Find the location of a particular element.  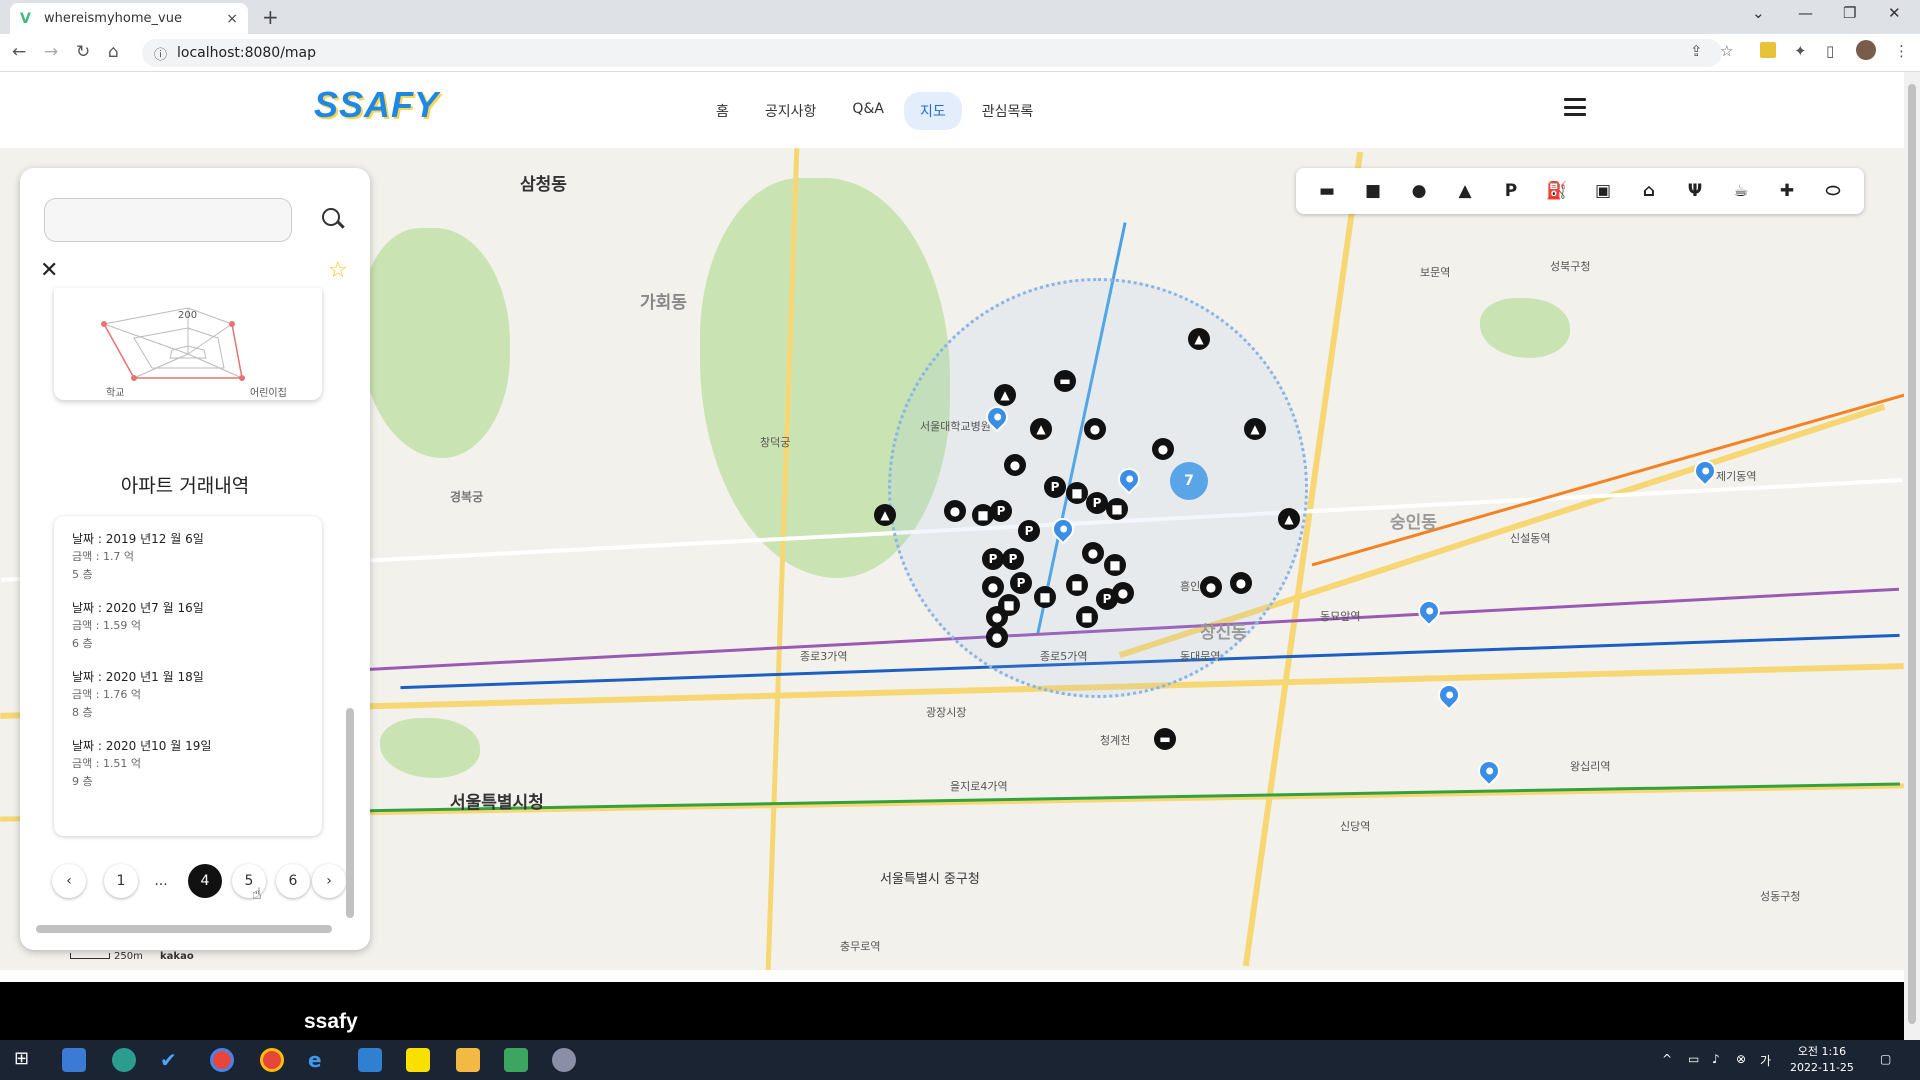

marker-cluster: 7 is located at coordinates (1189, 481).